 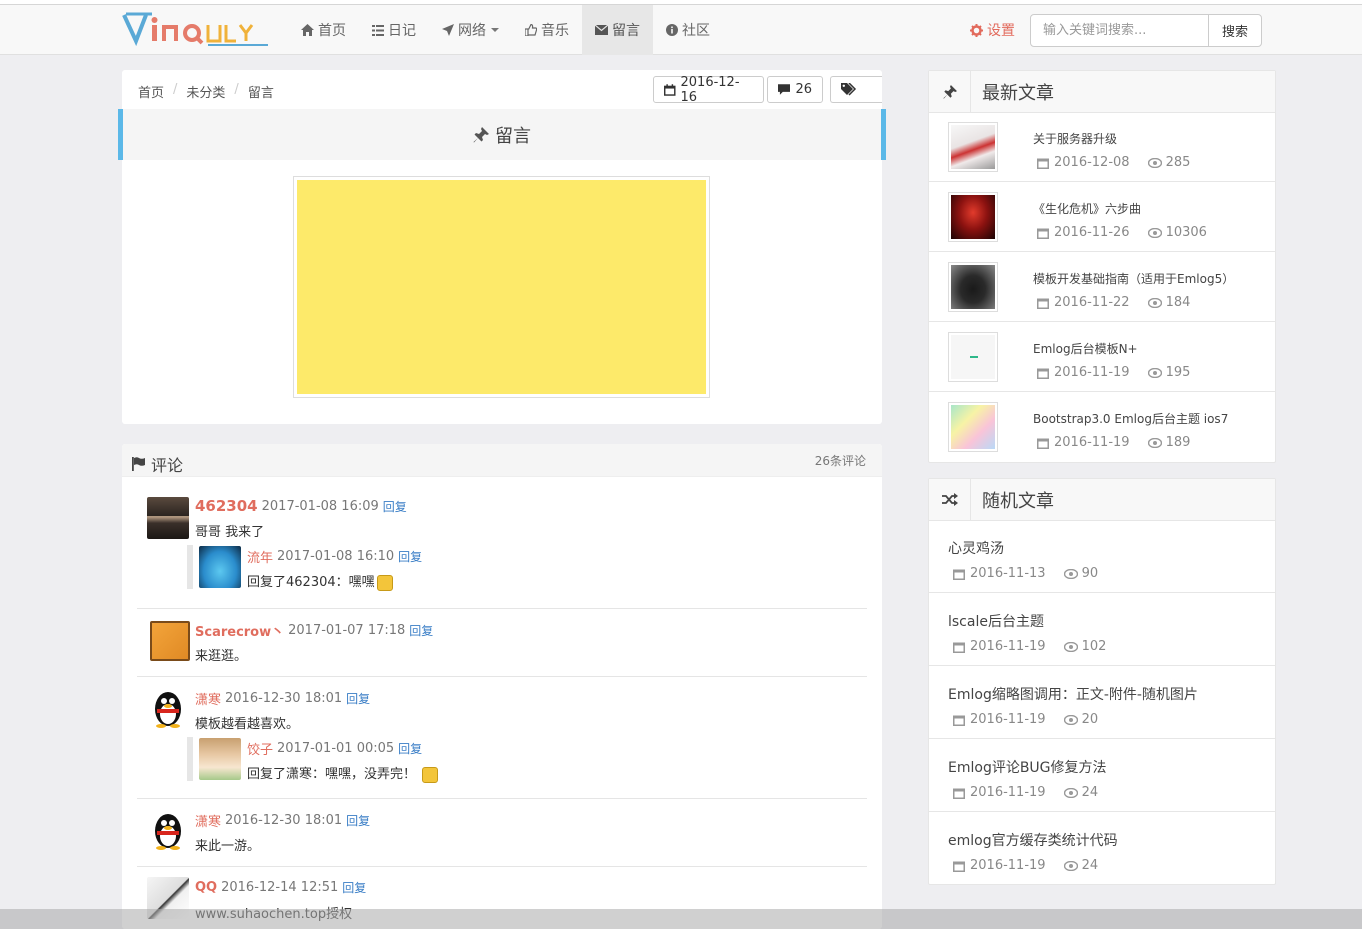 I want to click on post-title: Bootstrap3.0 Emlog后台主题 ios7, so click(x=1130, y=418).